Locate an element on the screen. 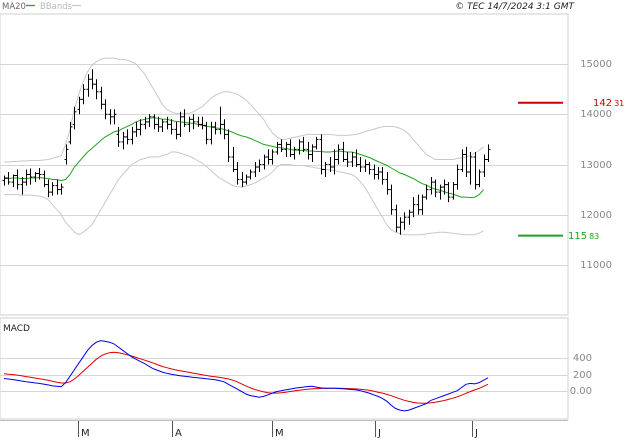  time-axis: MAMJJ is located at coordinates (284, 429).